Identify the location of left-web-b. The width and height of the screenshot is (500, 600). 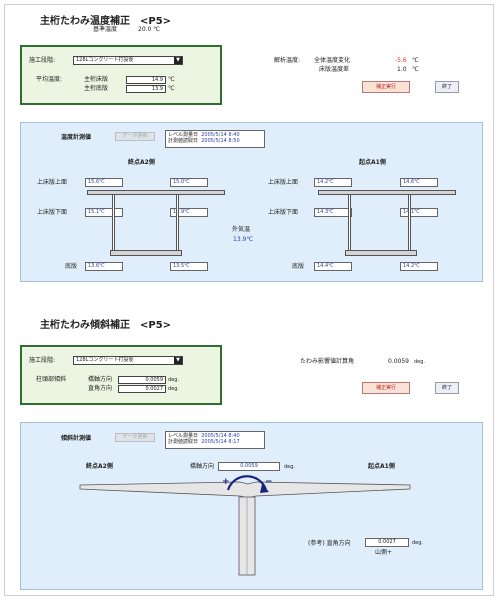
(177, 223).